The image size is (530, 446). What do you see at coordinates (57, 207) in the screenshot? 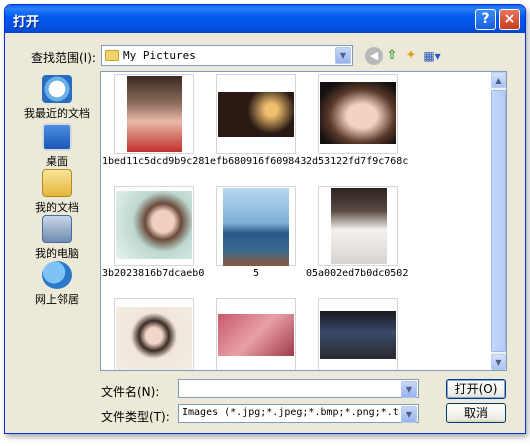
I see `place-label: 我的文档` at bounding box center [57, 207].